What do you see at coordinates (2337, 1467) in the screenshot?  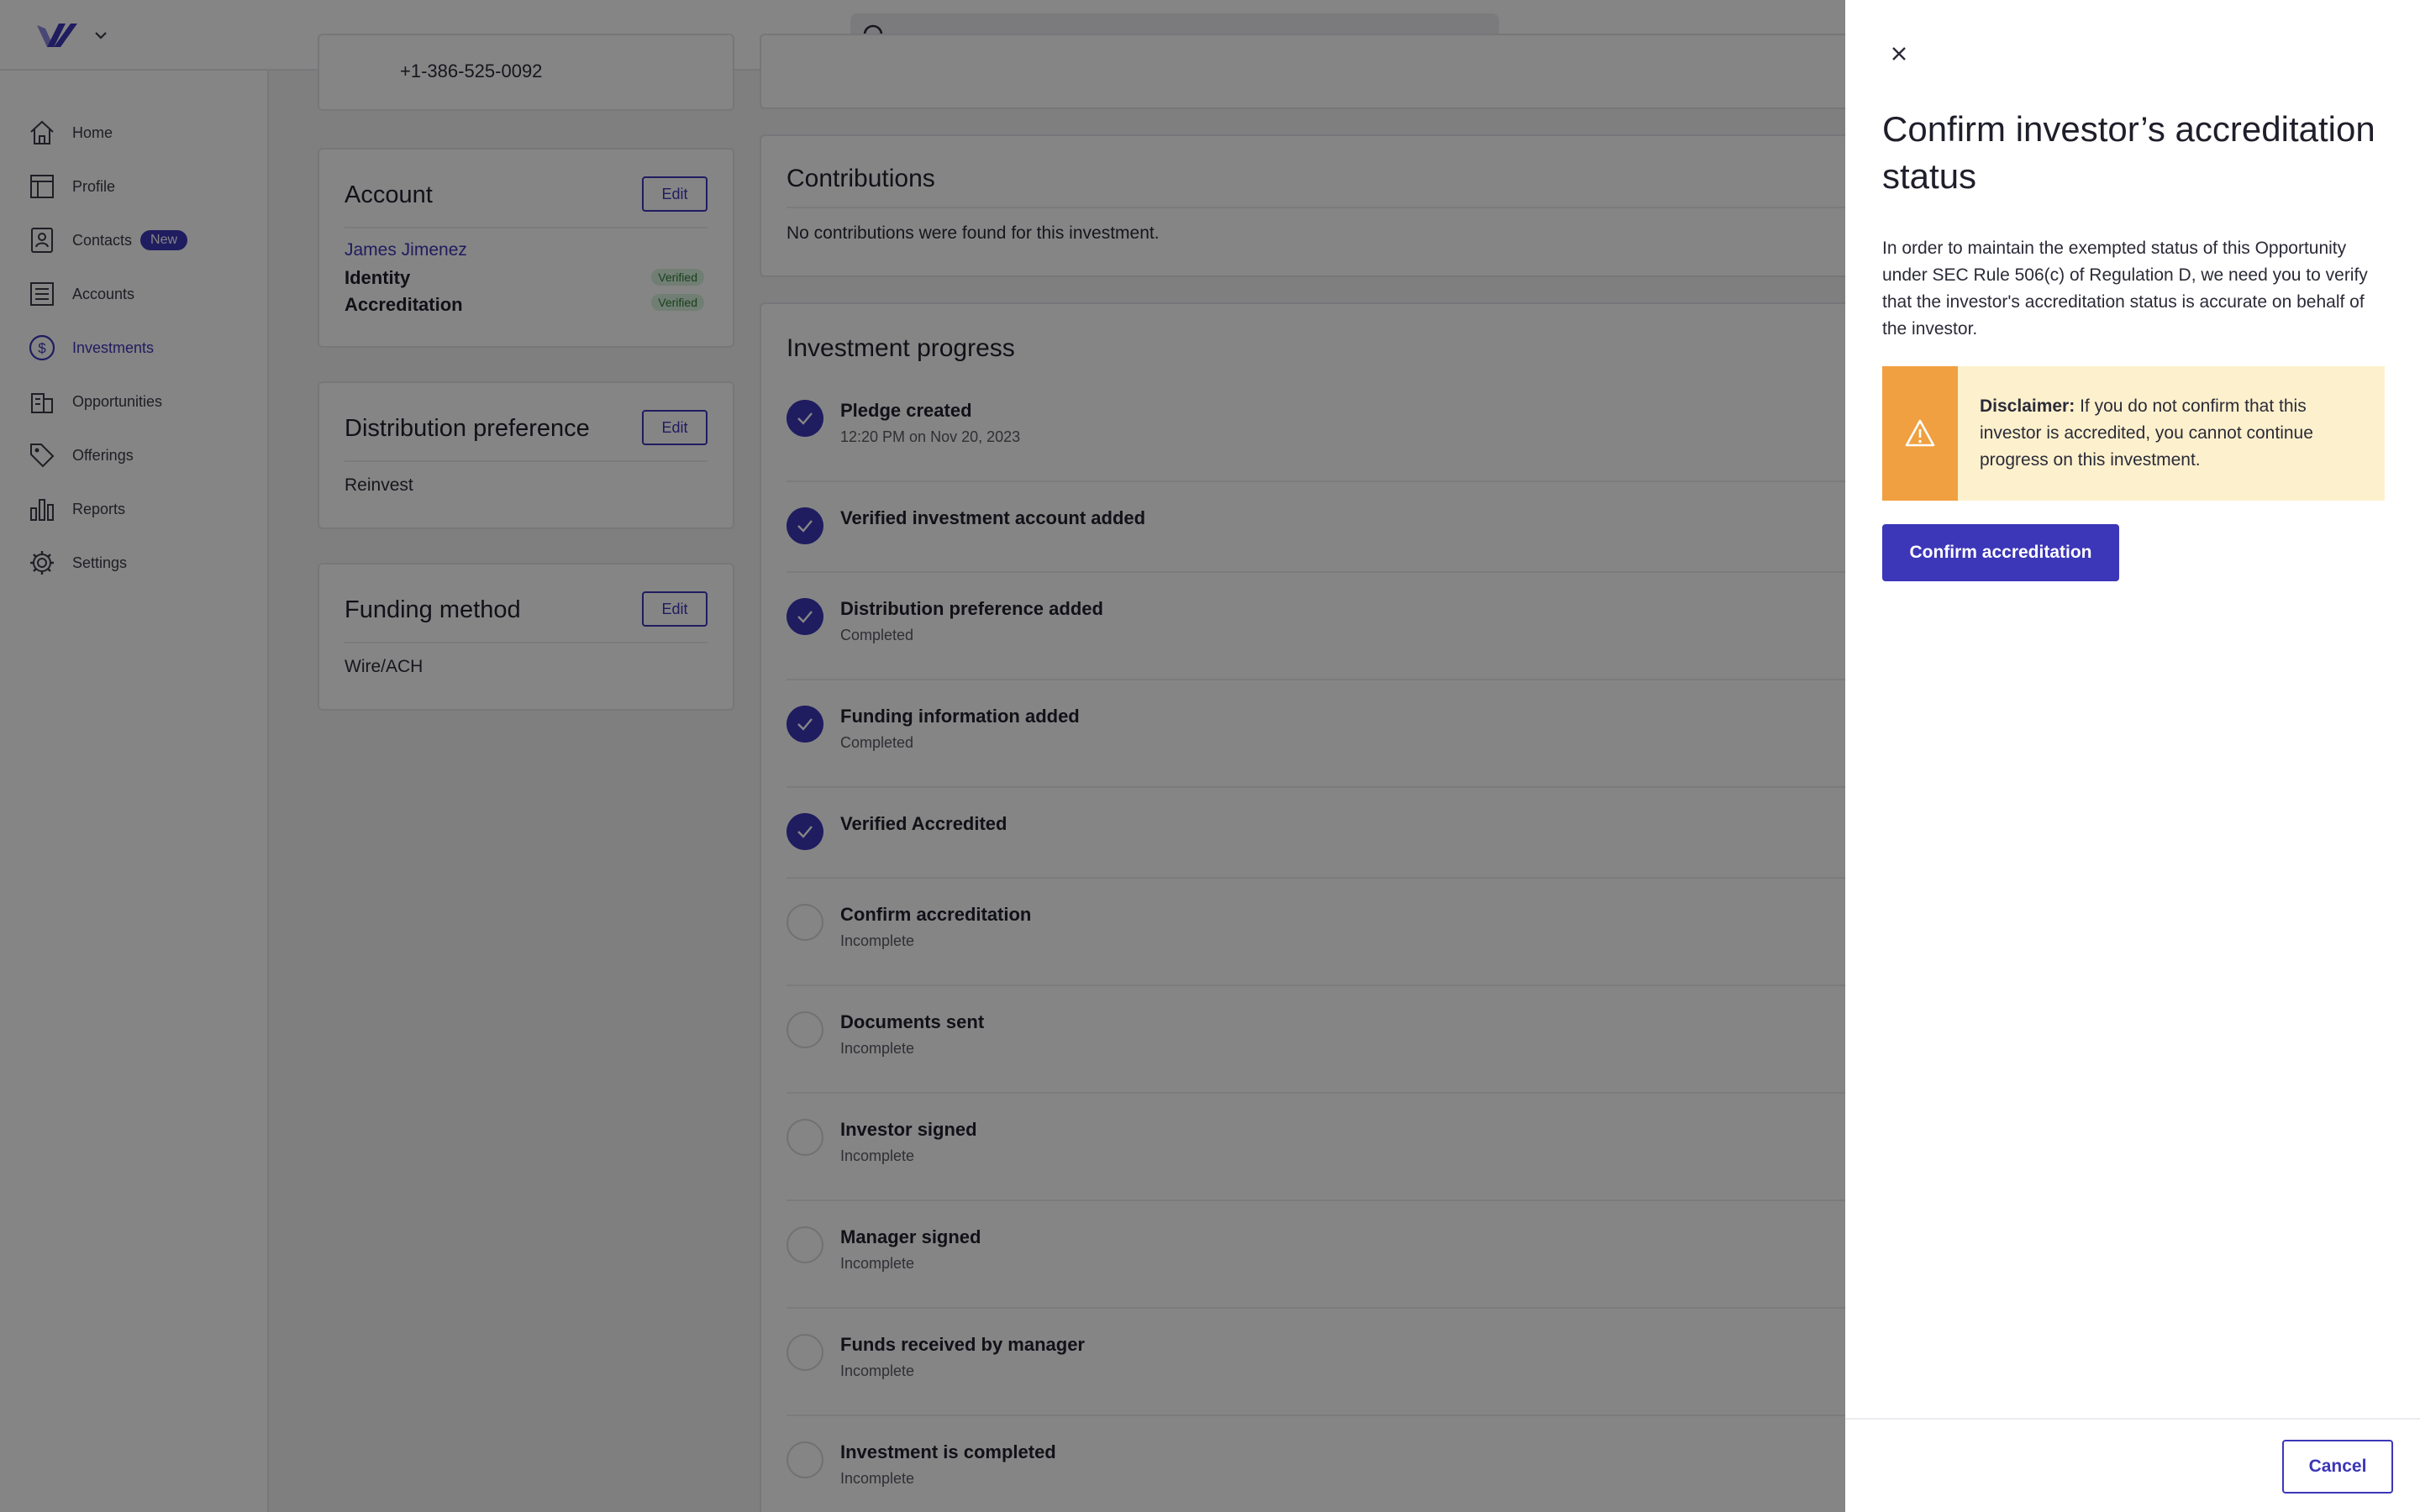 I see `cancel-button: Cancel` at bounding box center [2337, 1467].